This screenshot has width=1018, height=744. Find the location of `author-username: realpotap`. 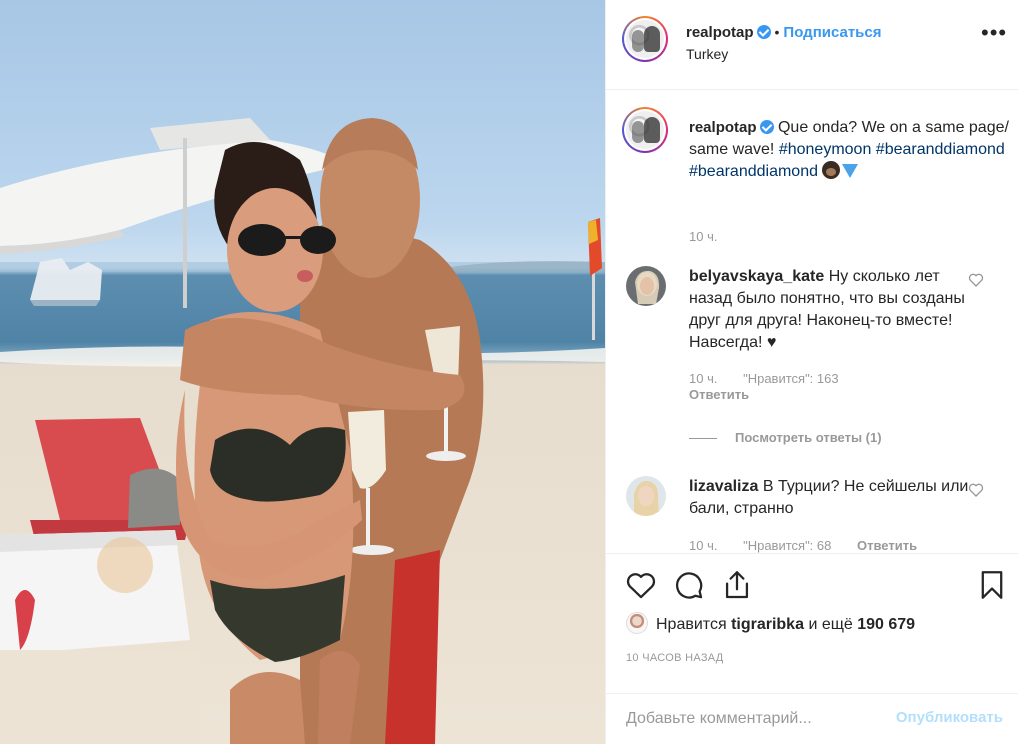

author-username: realpotap is located at coordinates (720, 32).